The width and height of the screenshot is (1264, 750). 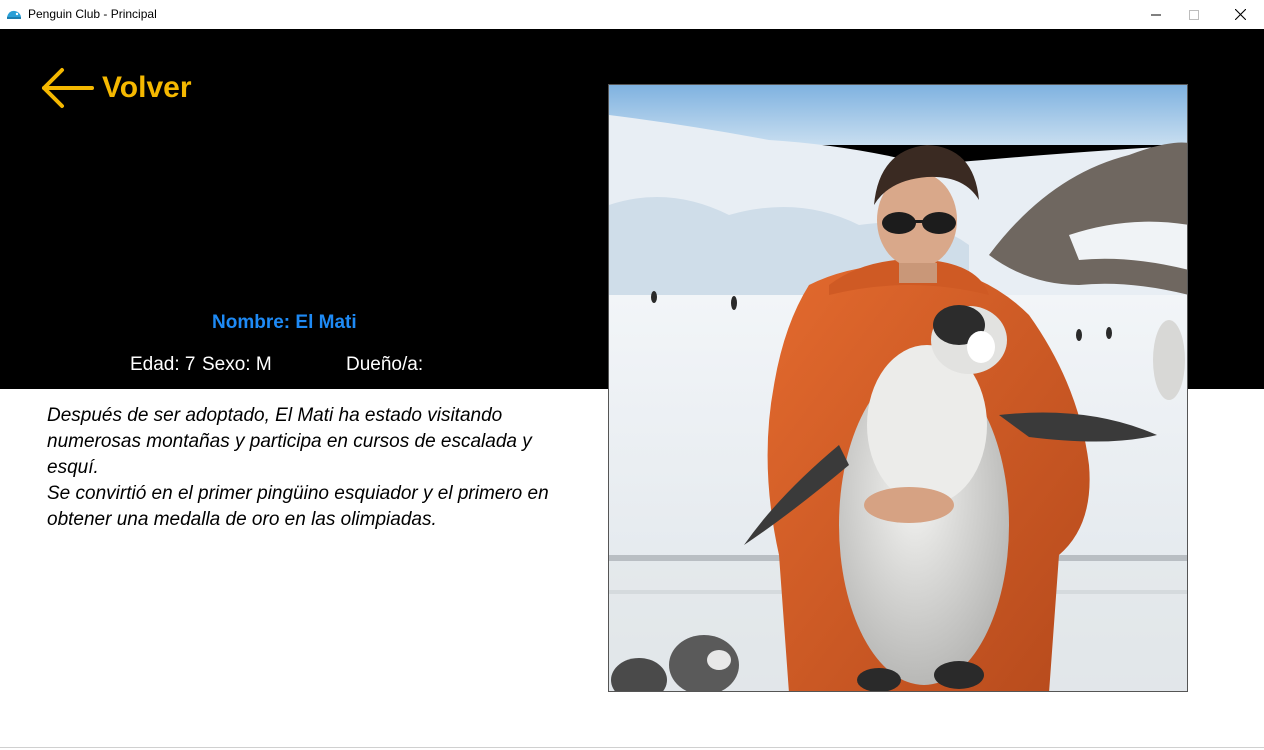 I want to click on penguin-owner: Dueño/a:, so click(x=385, y=364).